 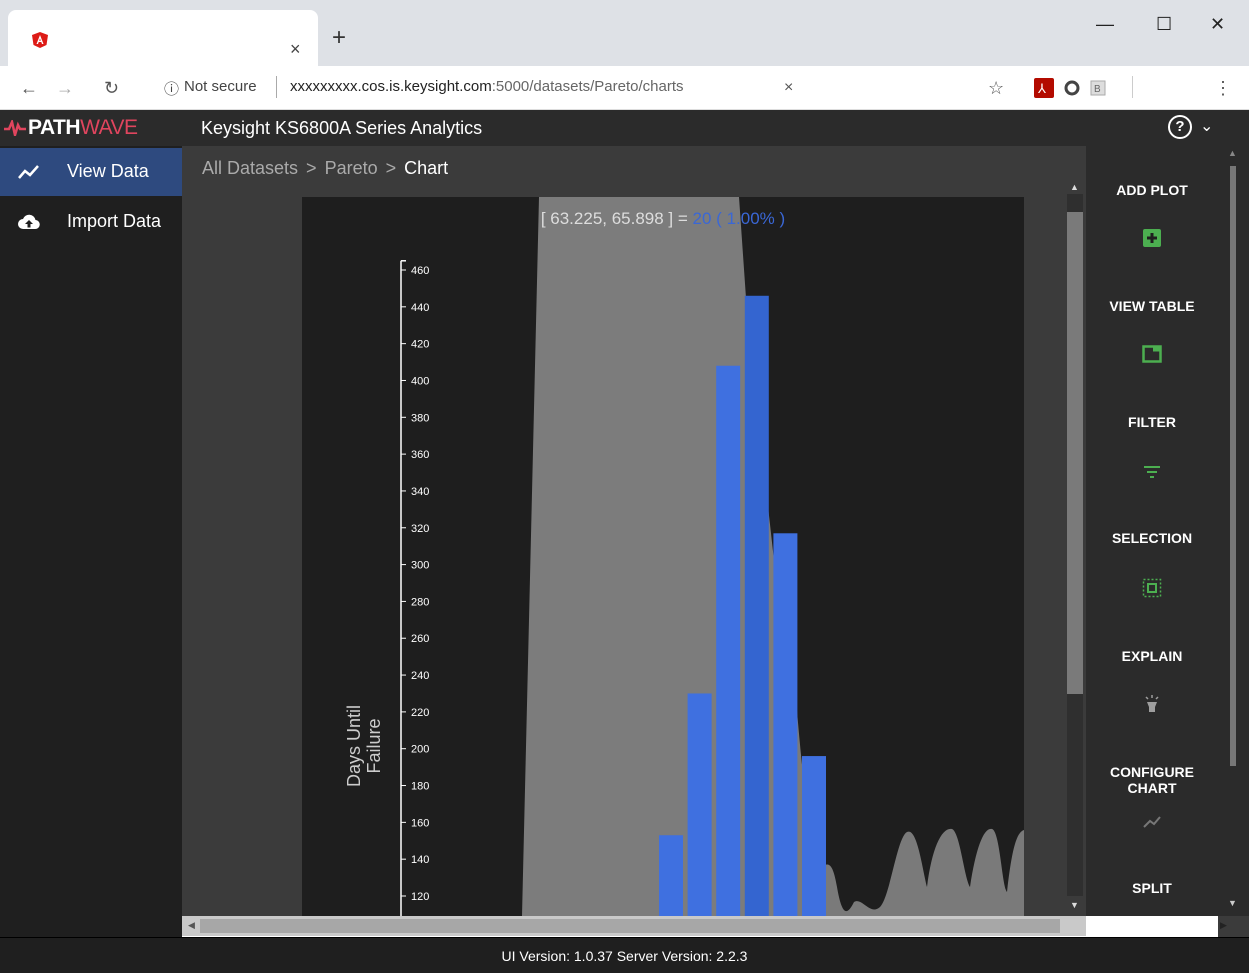 I want to click on tooltip-range: [ 63.225, 65.898 ] =, so click(x=616, y=218).